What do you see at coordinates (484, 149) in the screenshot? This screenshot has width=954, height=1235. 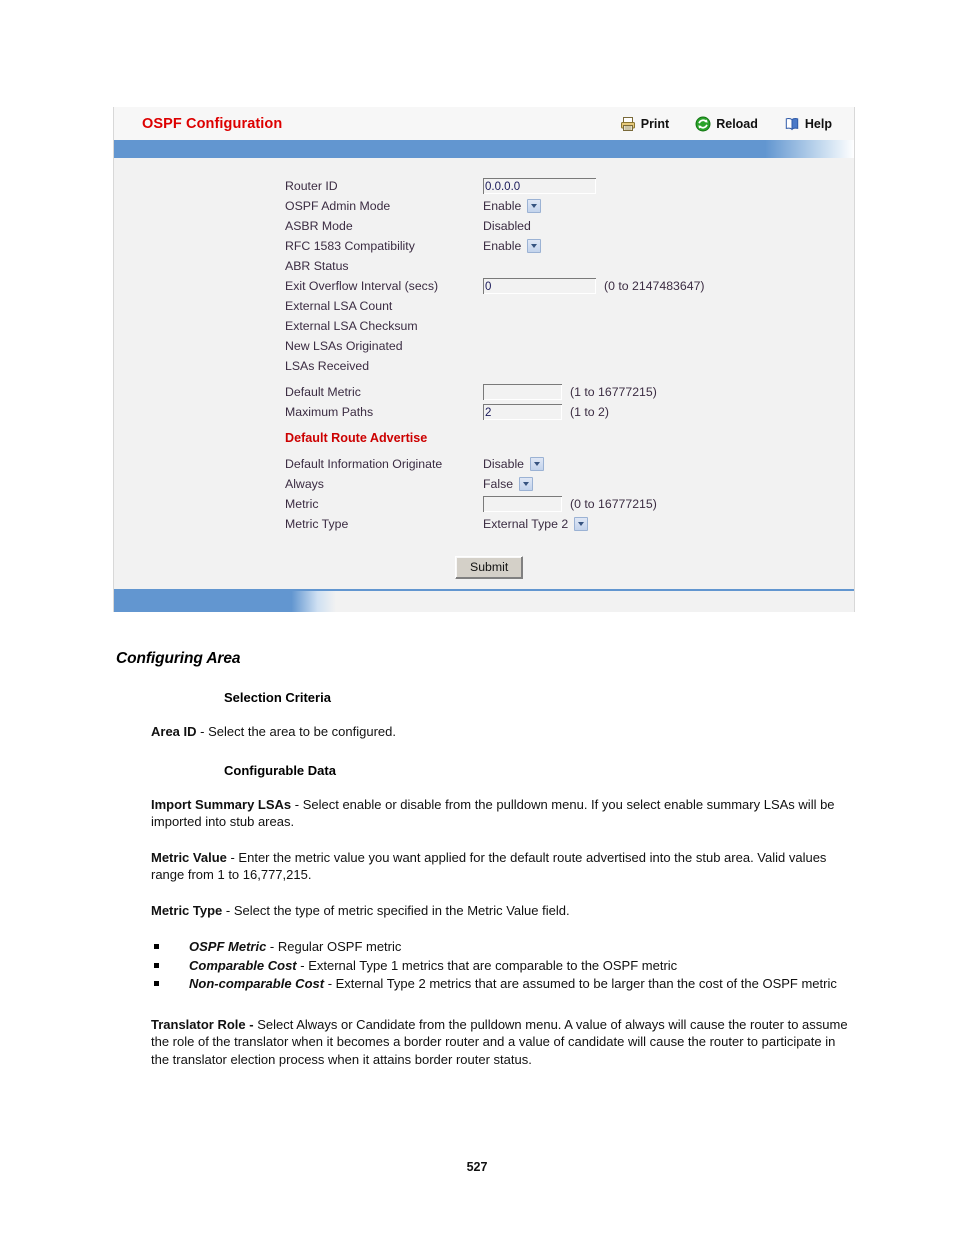 I see `header-accent-bar` at bounding box center [484, 149].